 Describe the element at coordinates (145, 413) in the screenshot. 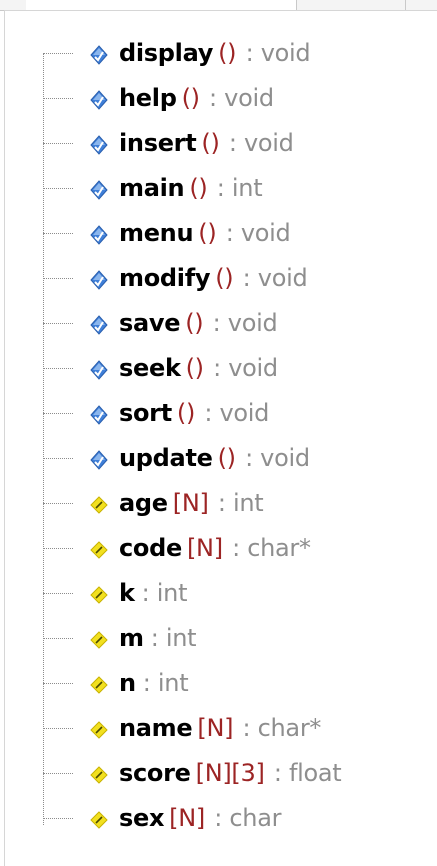

I see `symbol-name: sort` at that location.